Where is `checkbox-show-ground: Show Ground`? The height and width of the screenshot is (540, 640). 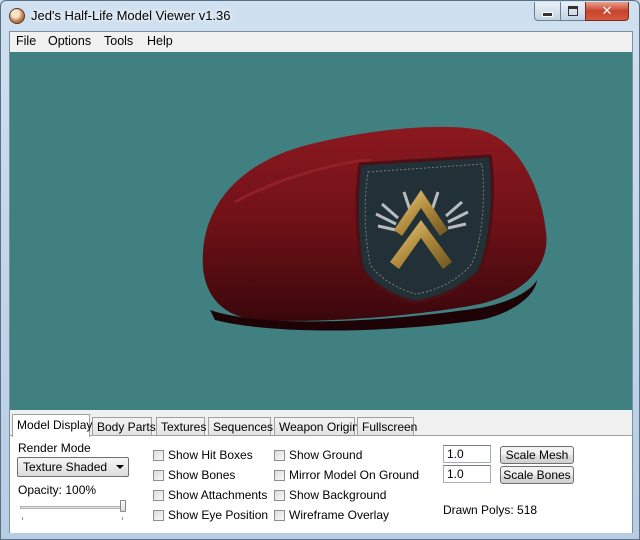
checkbox-show-ground: Show Ground is located at coordinates (318, 455).